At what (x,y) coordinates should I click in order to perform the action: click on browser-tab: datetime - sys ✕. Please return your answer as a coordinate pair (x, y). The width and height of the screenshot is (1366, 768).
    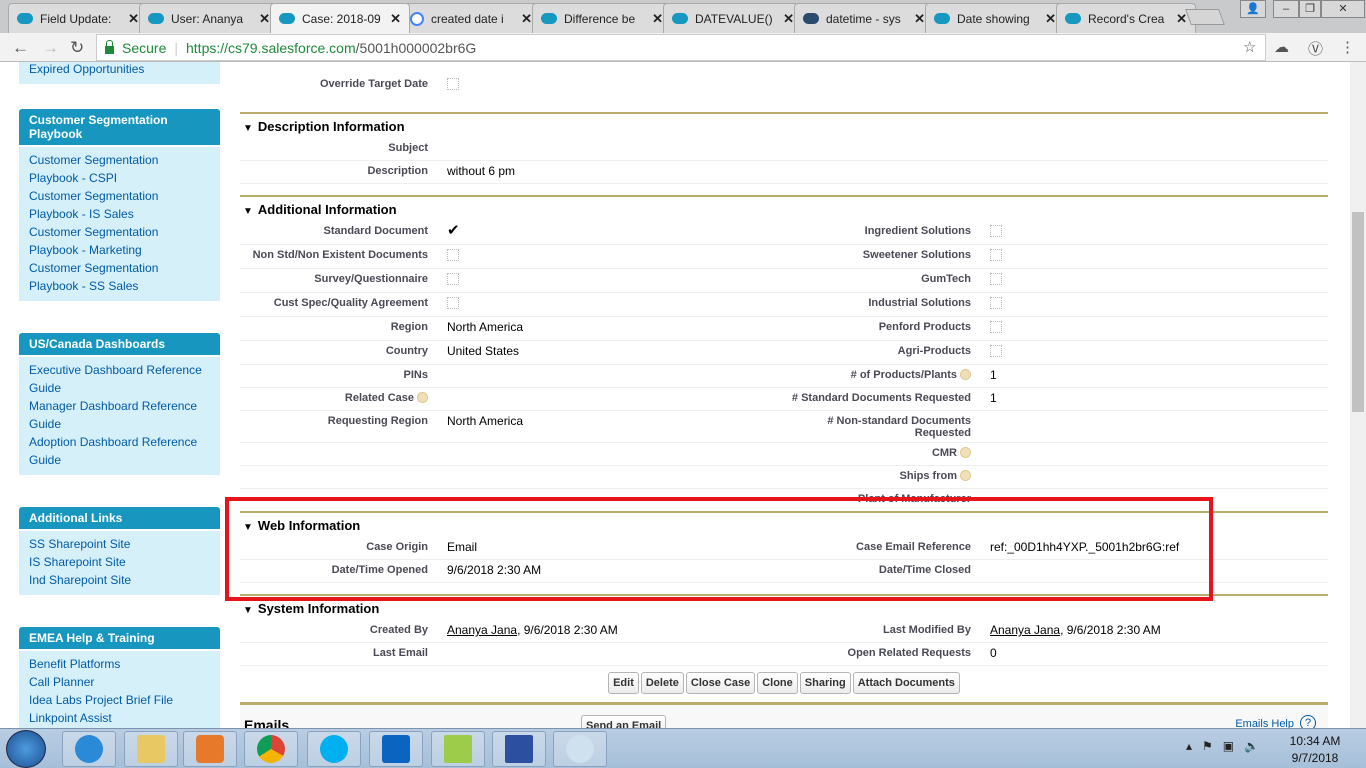
    Looking at the image, I should click on (864, 18).